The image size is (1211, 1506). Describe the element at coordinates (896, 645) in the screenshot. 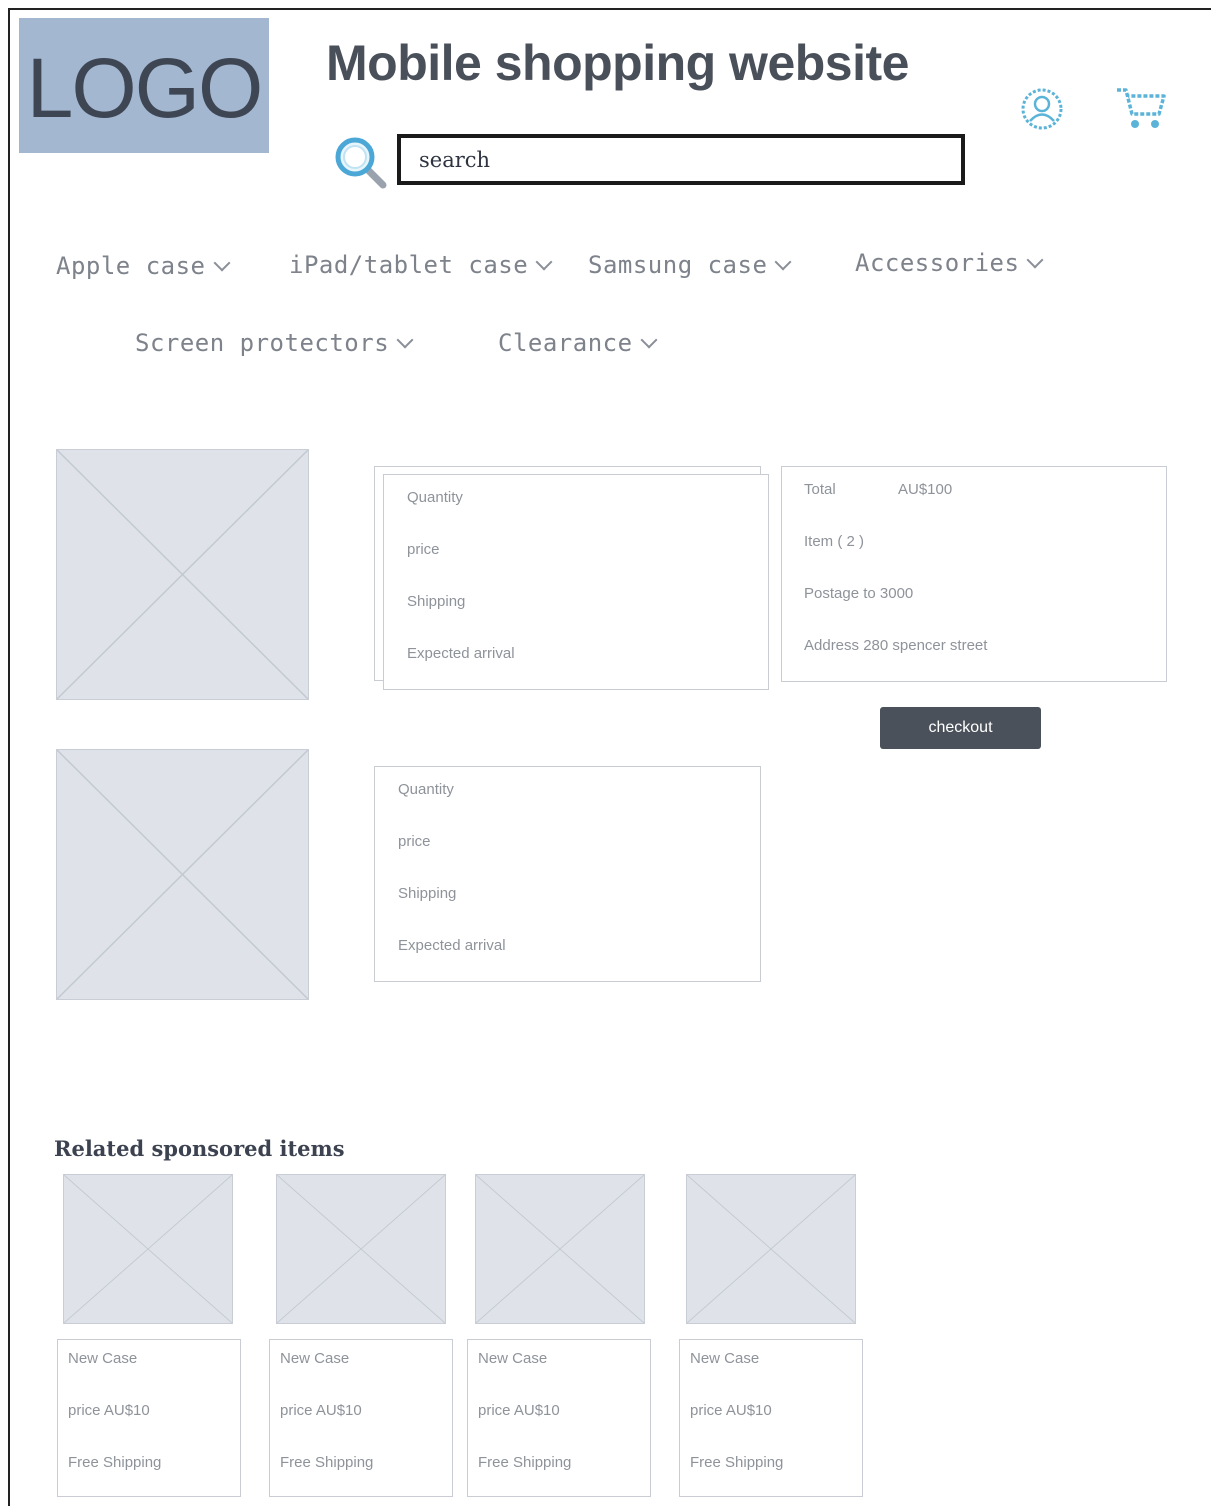

I see `address-info: Address 280 spencer street` at that location.